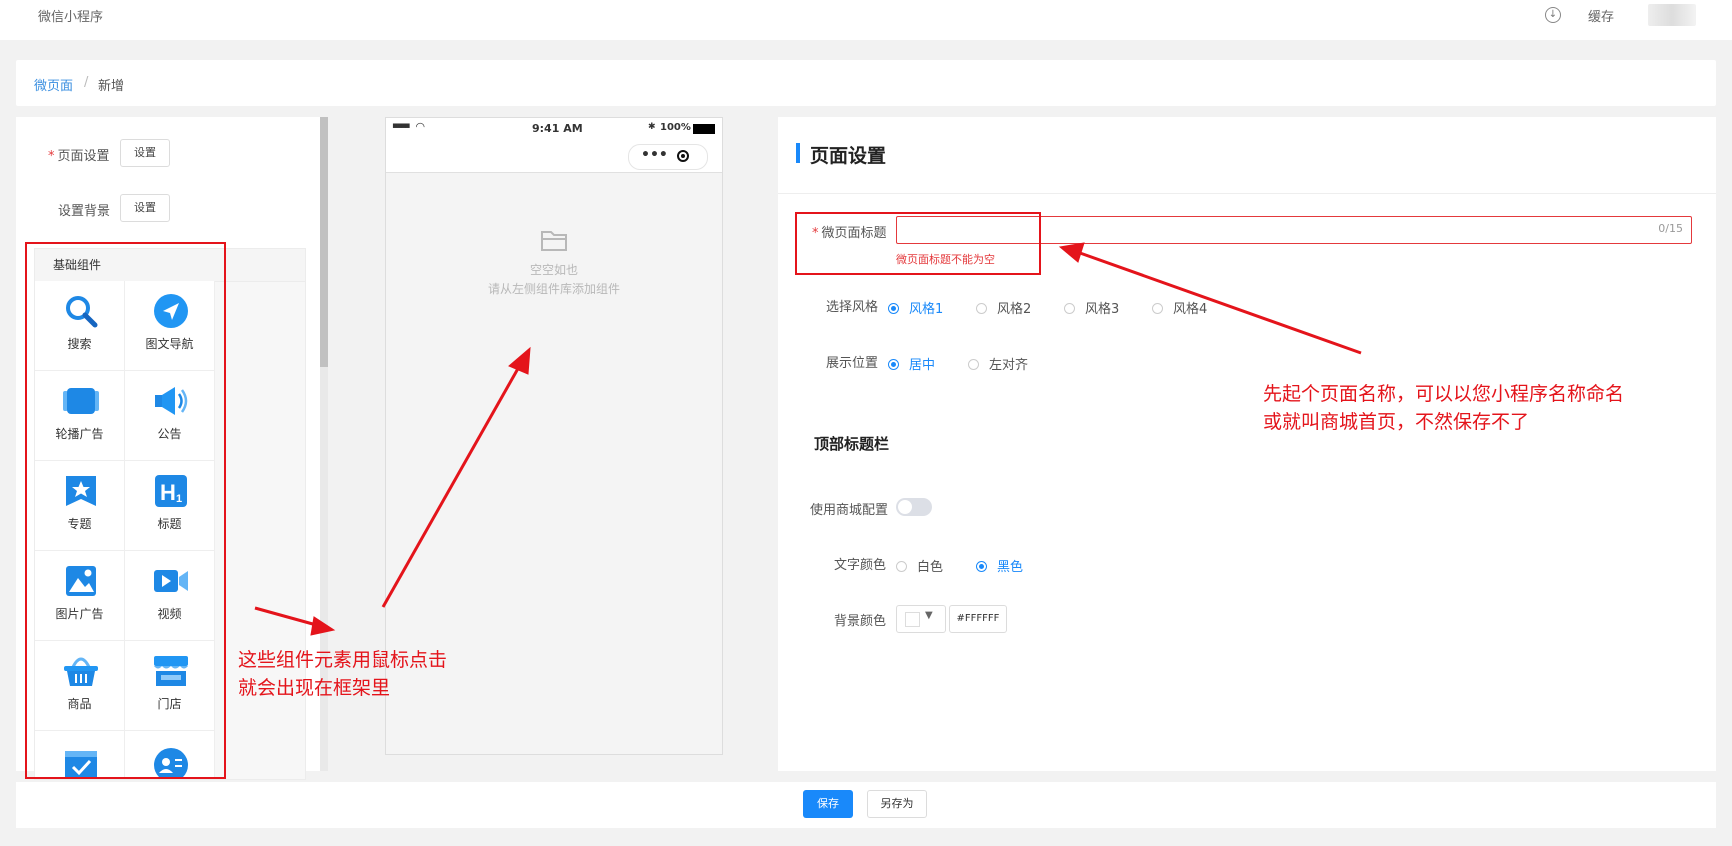 This screenshot has width=1732, height=846. I want to click on panel-title: 页面设置, so click(848, 156).